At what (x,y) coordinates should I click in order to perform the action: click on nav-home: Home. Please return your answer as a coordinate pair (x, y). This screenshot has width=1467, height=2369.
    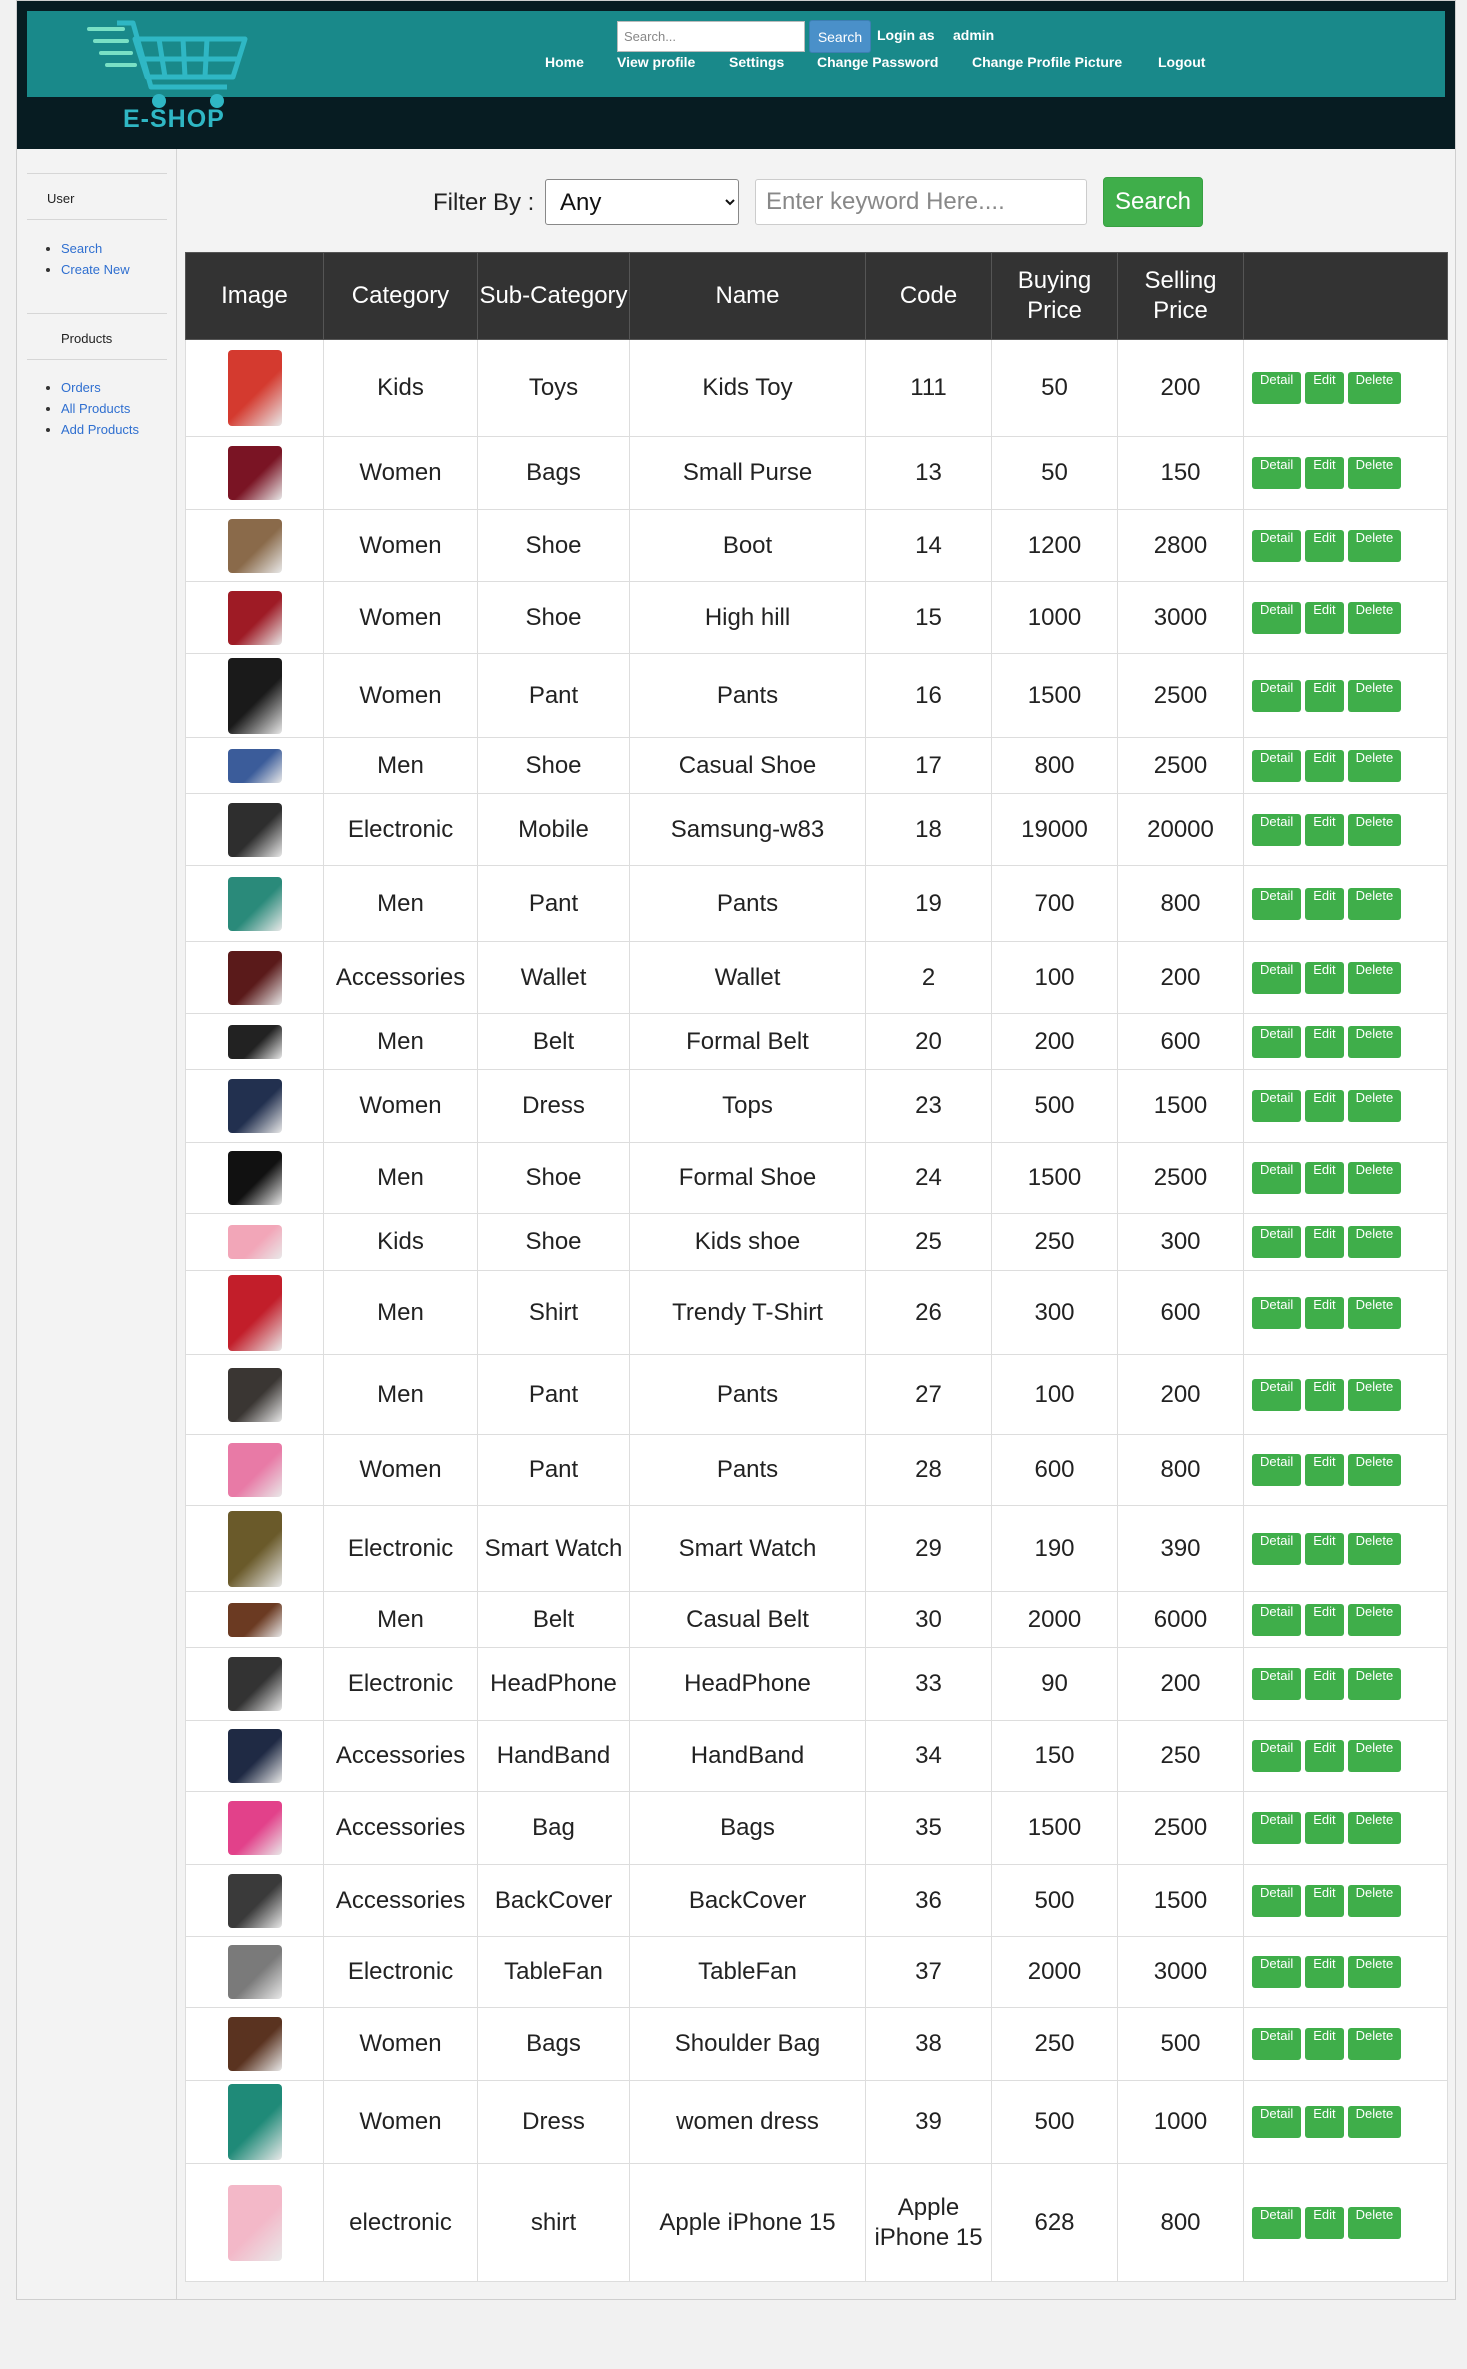
    Looking at the image, I should click on (564, 62).